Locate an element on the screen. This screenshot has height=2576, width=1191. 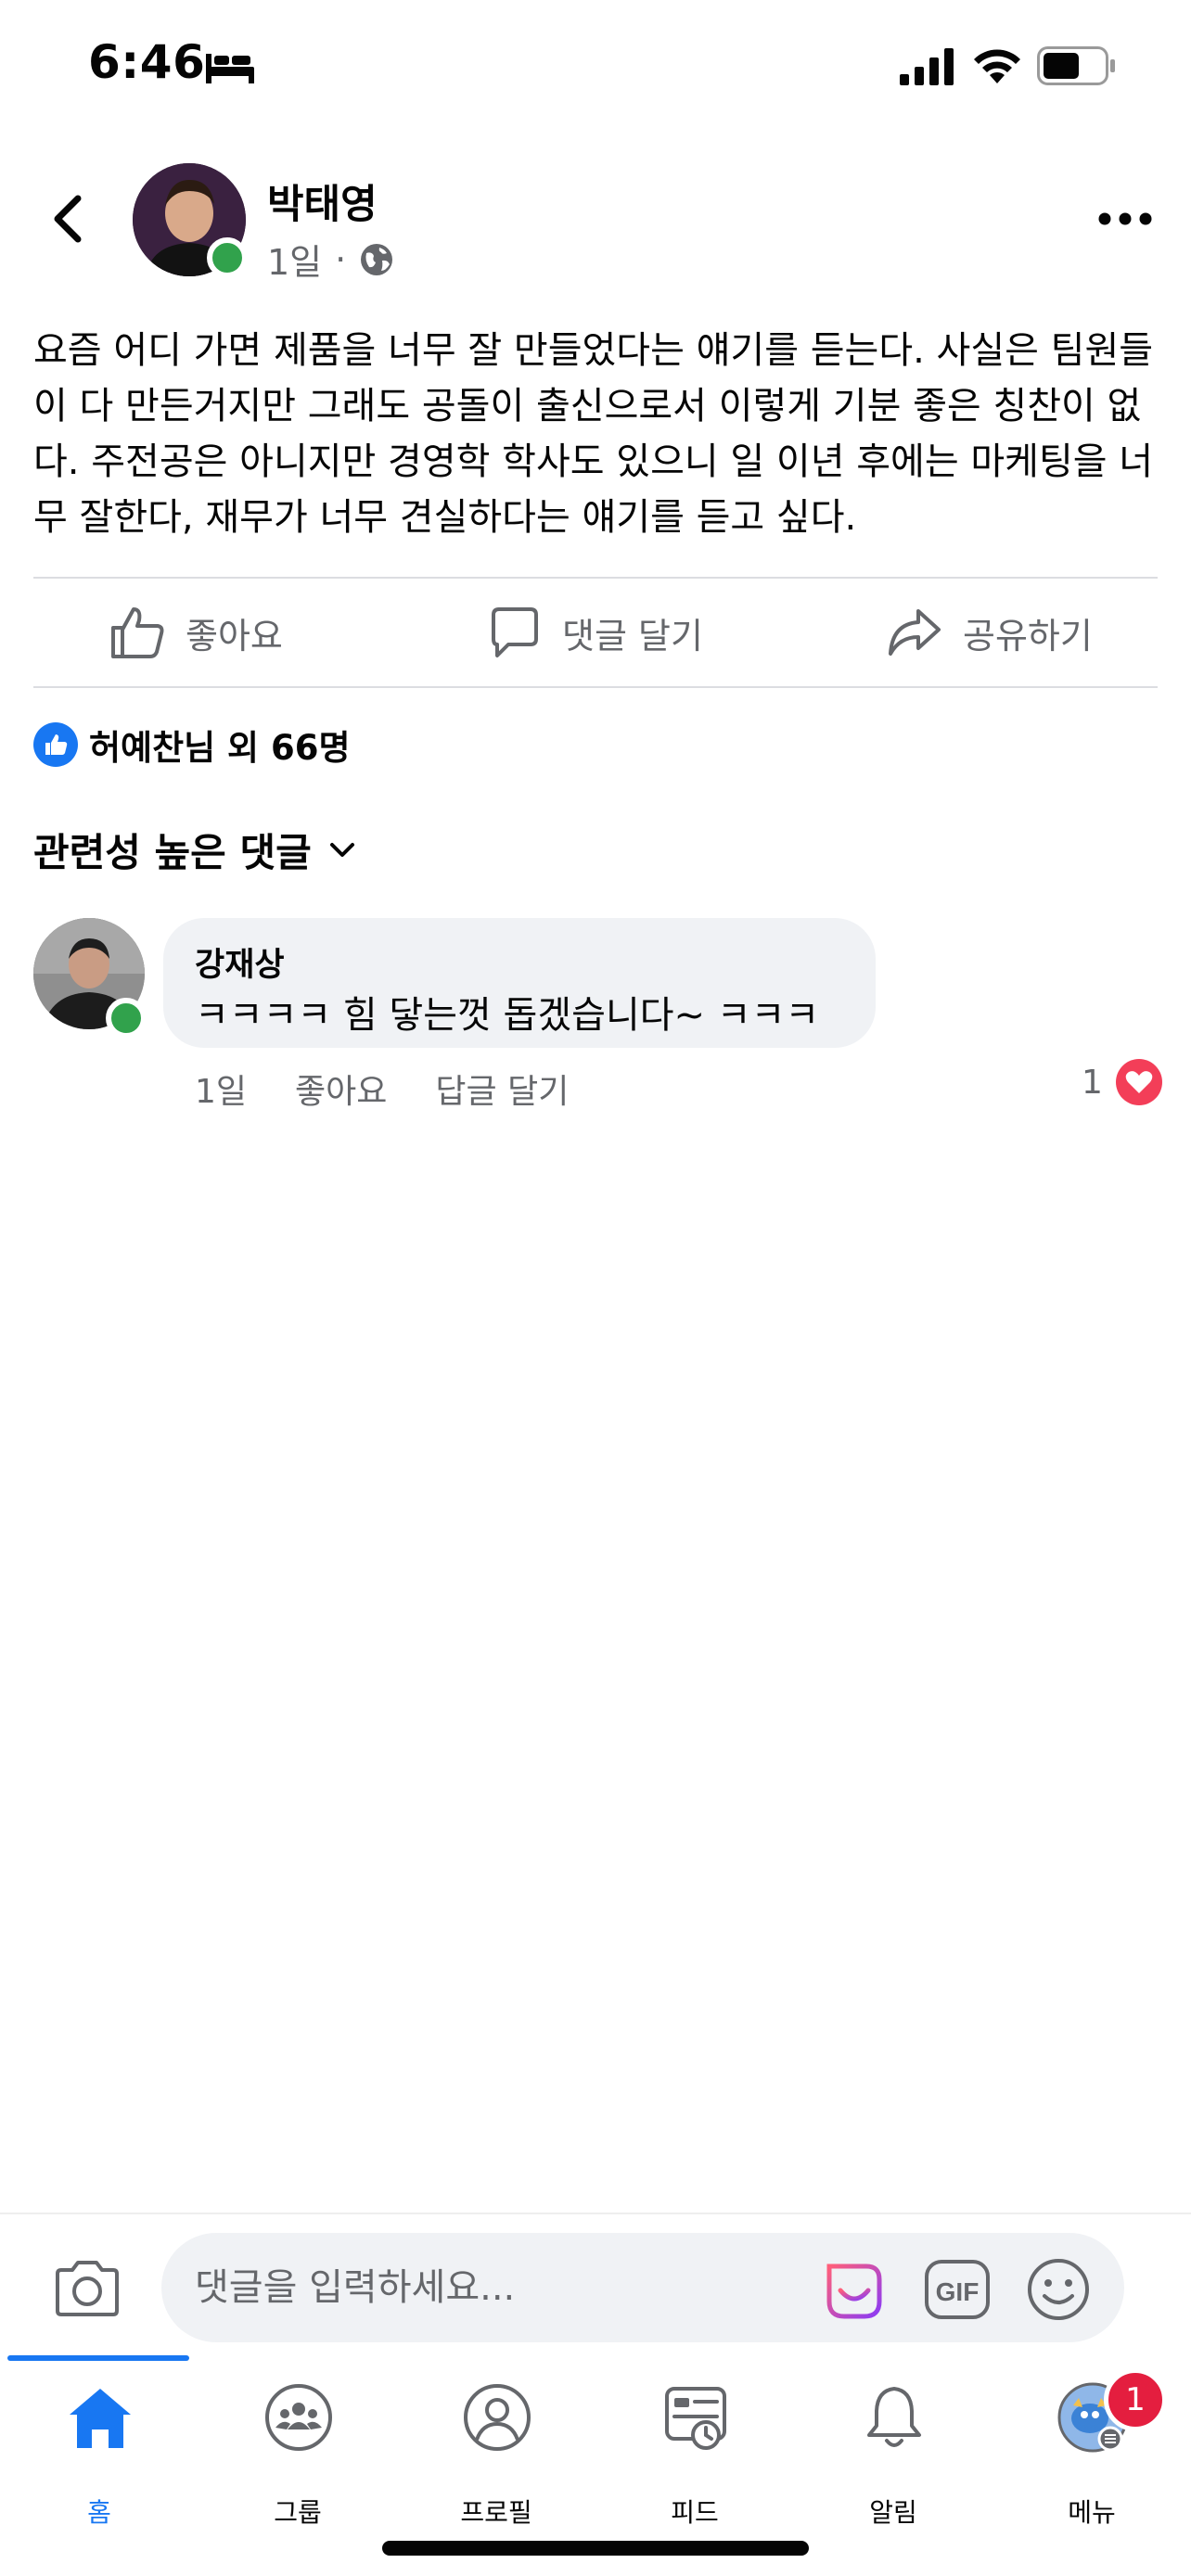
camera-icon is located at coordinates (87, 2288).